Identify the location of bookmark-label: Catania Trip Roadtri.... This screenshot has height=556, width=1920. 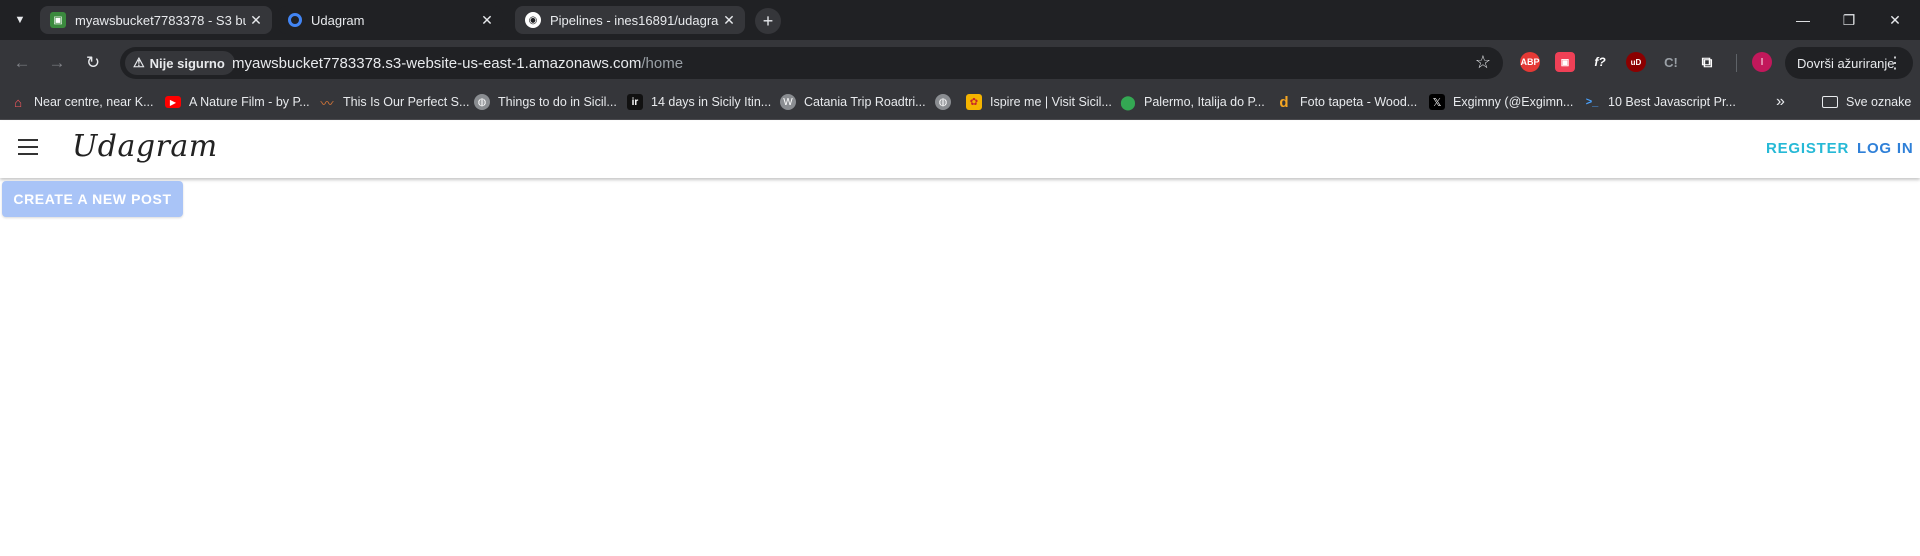
(865, 102).